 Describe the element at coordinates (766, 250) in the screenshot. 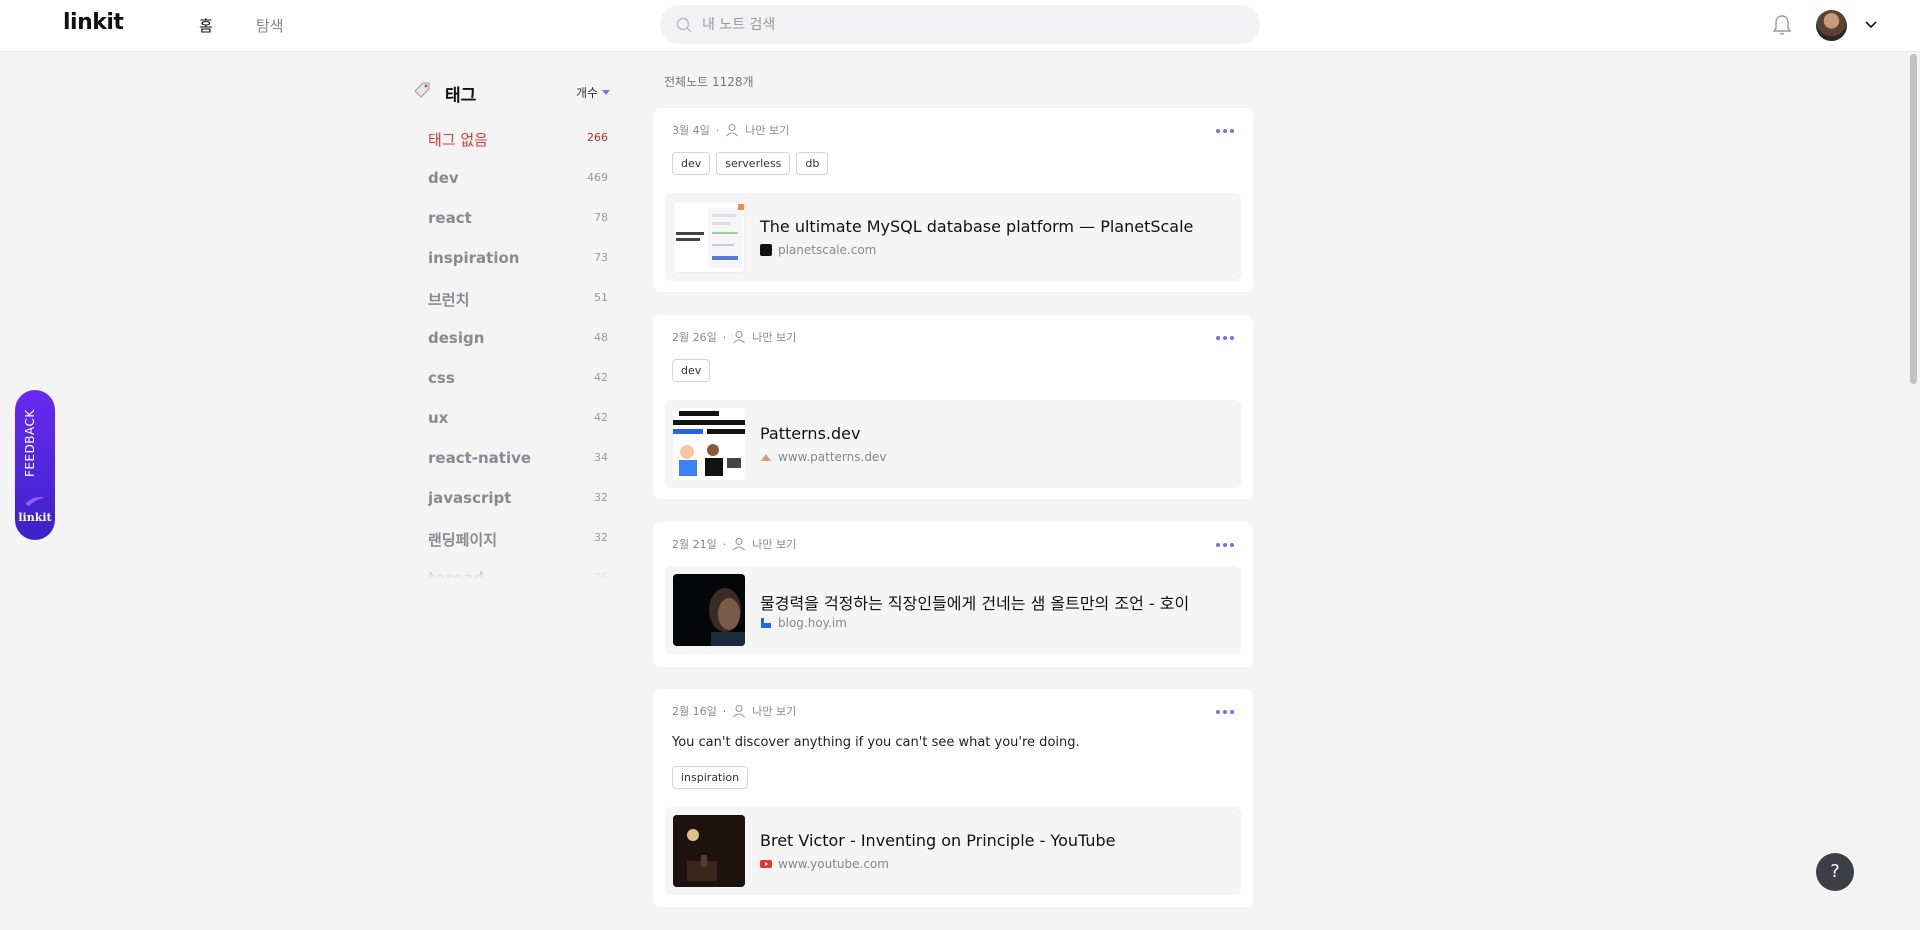

I see `planetscale-icon` at that location.